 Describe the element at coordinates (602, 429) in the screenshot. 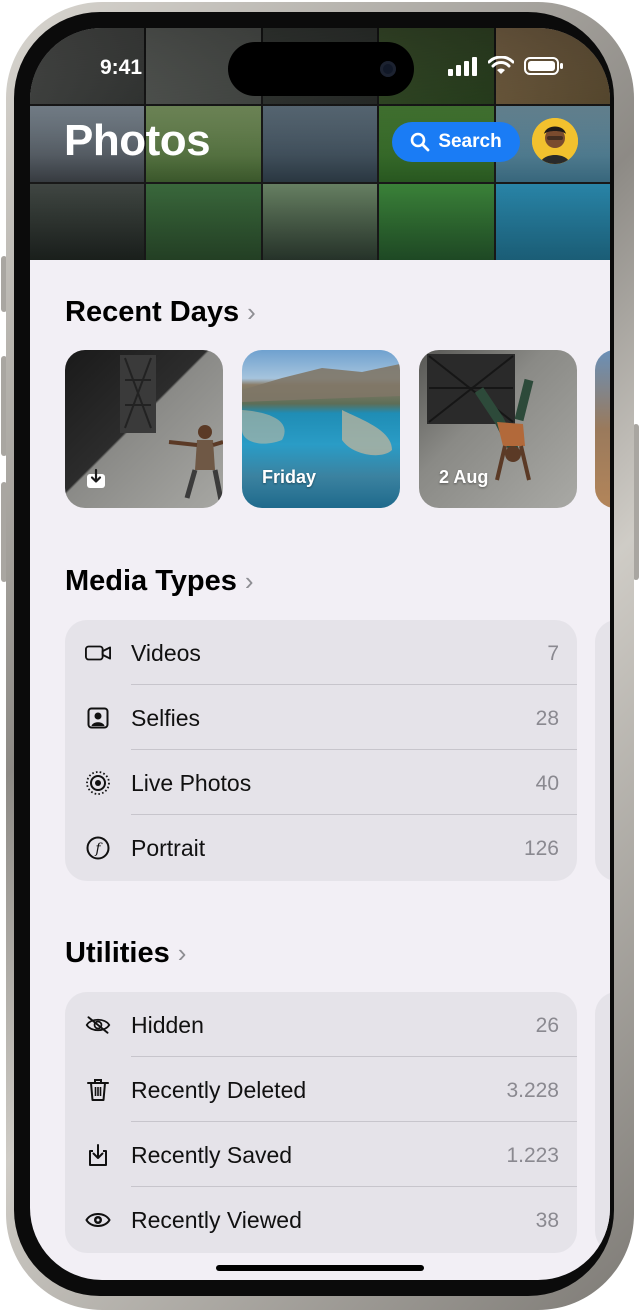

I see `recent-day-card-peek` at that location.